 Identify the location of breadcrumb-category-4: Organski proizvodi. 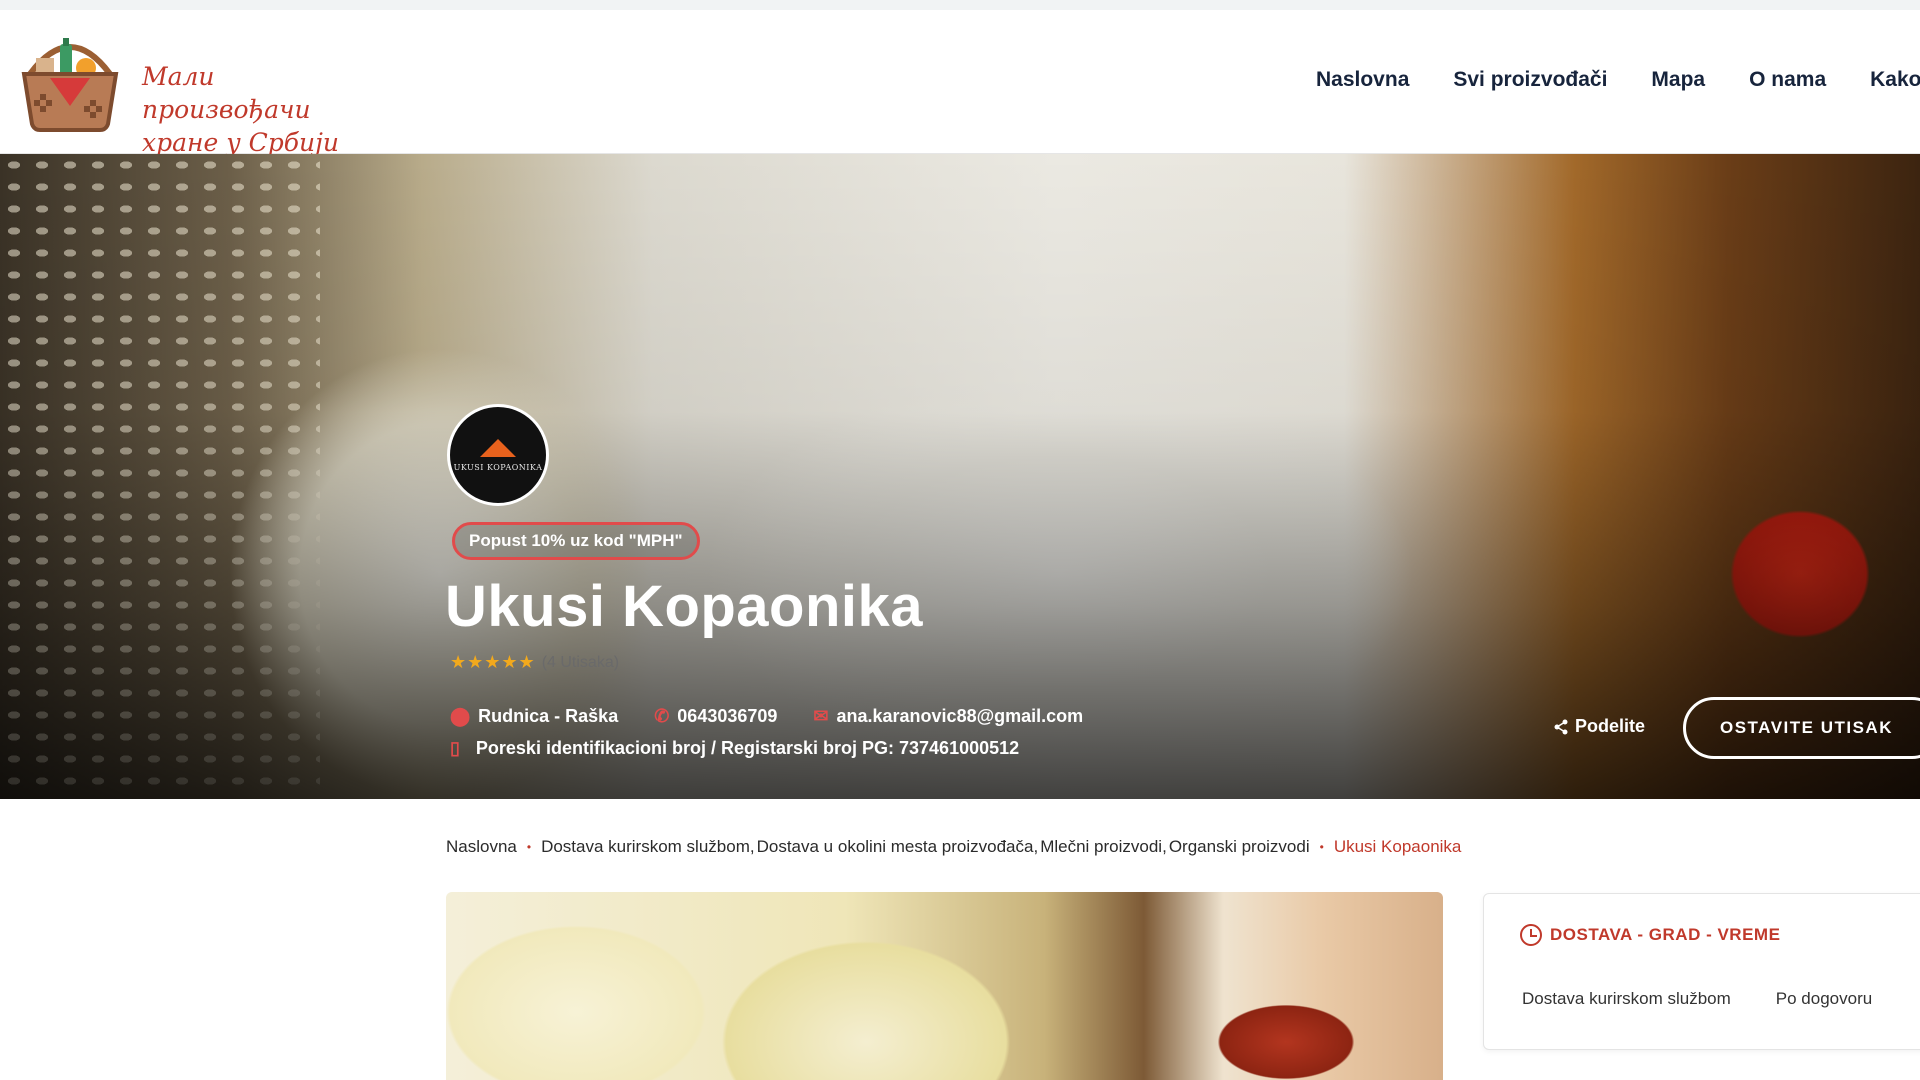
(1239, 847).